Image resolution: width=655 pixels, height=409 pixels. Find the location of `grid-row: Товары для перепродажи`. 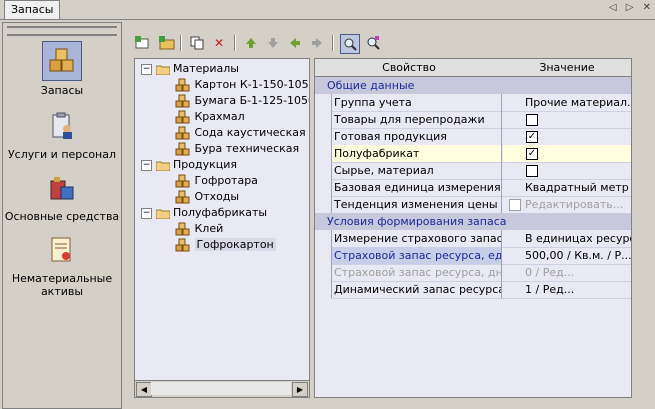

grid-row: Товары для перепродажи is located at coordinates (481, 120).